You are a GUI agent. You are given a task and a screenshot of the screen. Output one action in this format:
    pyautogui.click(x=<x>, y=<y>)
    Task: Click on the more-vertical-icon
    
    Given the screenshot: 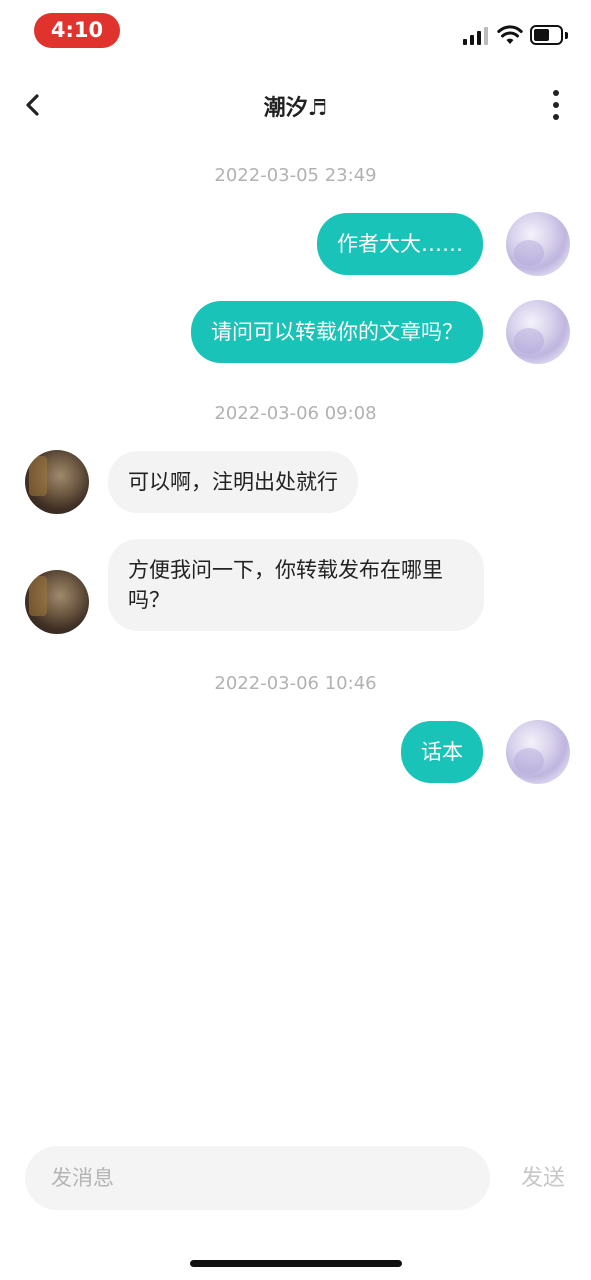 What is the action you would take?
    pyautogui.click(x=556, y=105)
    